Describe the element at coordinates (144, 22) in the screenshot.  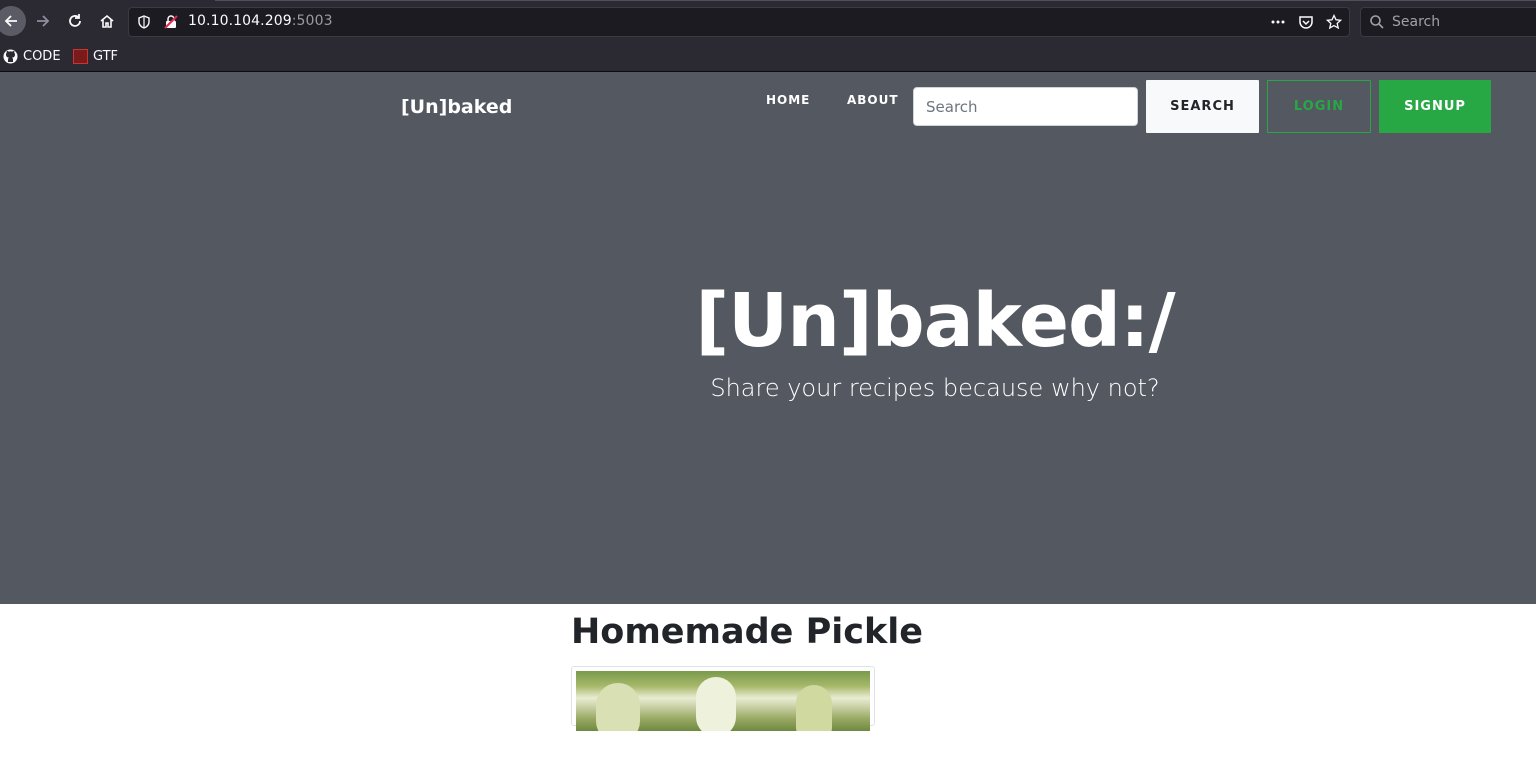
I see `shield-icon` at that location.